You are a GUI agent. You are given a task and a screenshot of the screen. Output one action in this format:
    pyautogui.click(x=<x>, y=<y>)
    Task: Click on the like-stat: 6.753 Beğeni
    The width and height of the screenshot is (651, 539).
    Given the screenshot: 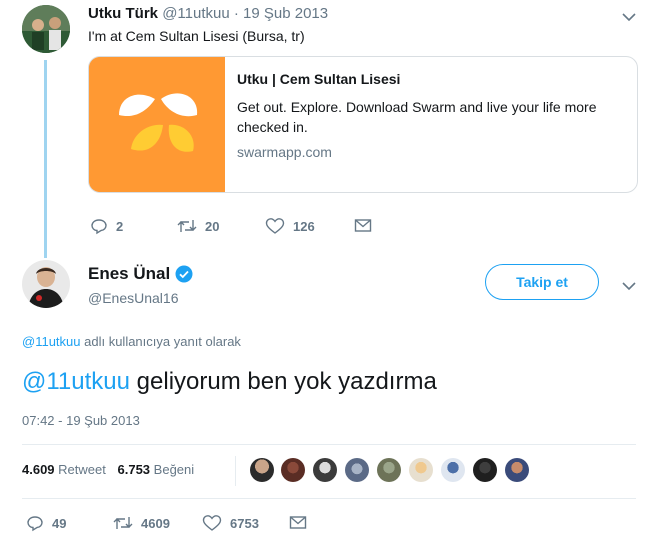 What is the action you would take?
    pyautogui.click(x=156, y=469)
    